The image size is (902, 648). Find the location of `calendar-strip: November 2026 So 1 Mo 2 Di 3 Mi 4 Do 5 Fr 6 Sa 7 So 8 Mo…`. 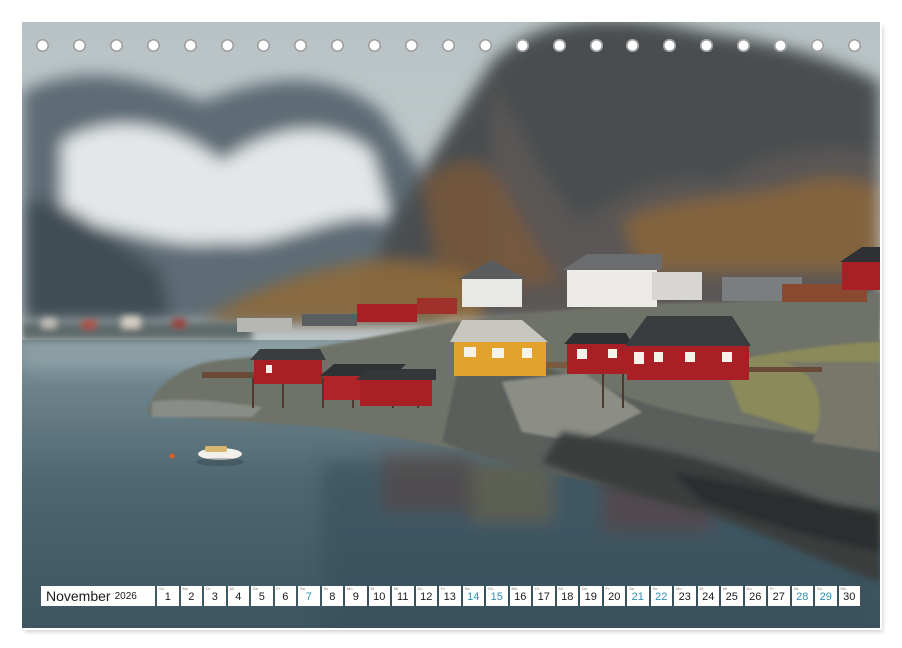

calendar-strip: November 2026 So 1 Mo 2 Di 3 Mi 4 Do 5 Fr 6 Sa 7 So 8 Mo… is located at coordinates (451, 596).